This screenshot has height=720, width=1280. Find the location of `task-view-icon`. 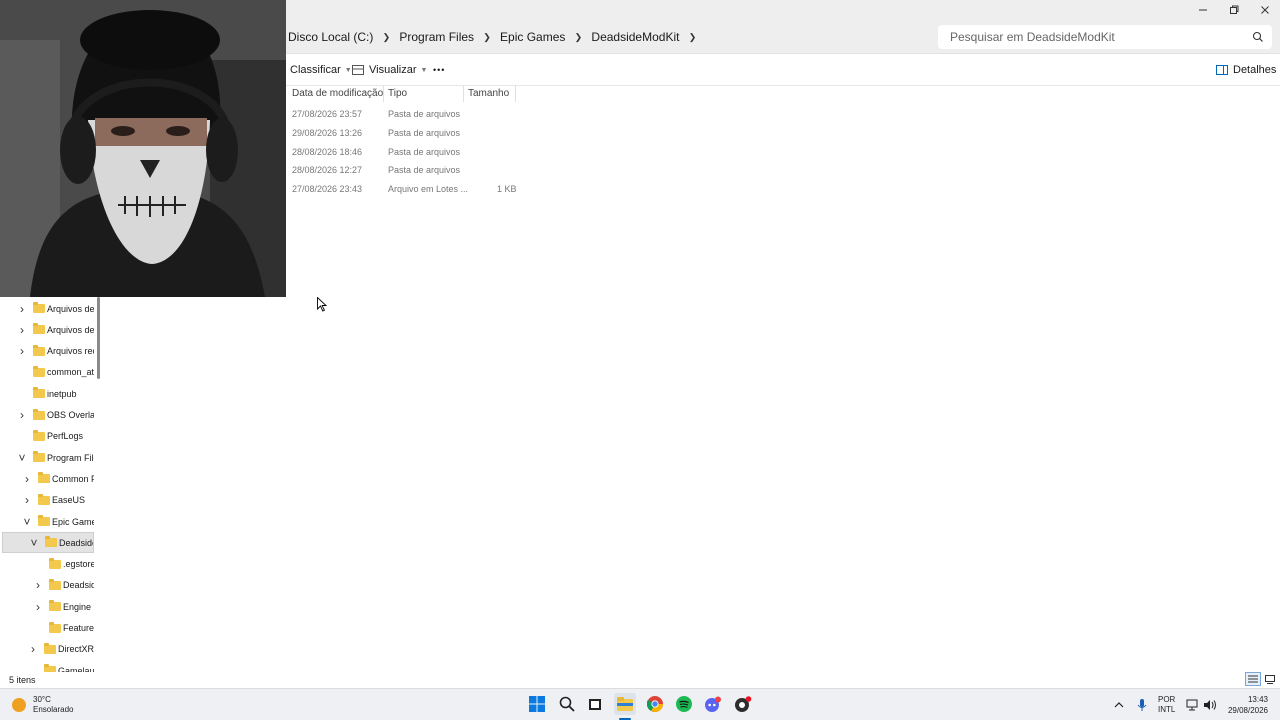

task-view-icon is located at coordinates (595, 704).